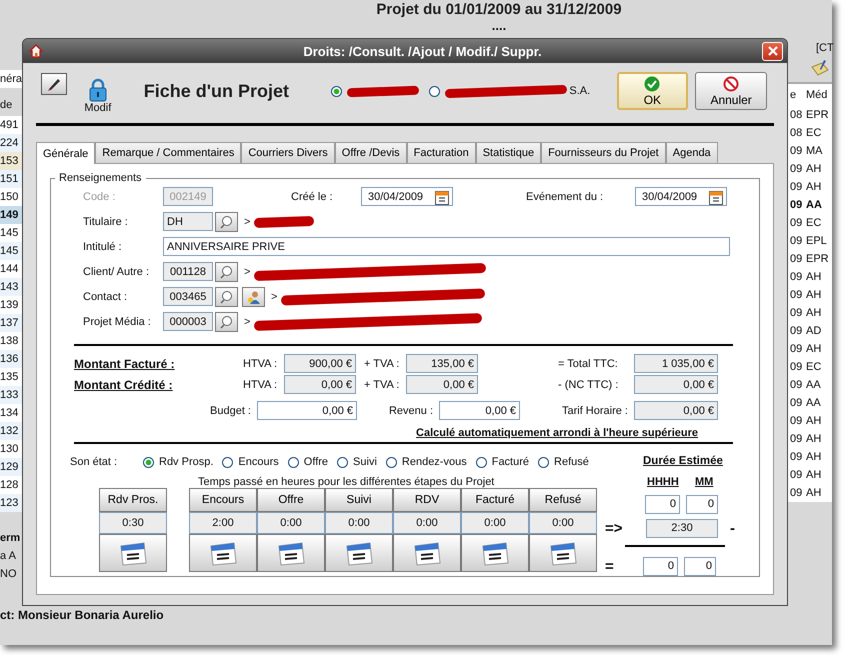 This screenshot has width=860, height=655. Describe the element at coordinates (442, 363) in the screenshot. I see `amount-field: 135,00 €` at that location.